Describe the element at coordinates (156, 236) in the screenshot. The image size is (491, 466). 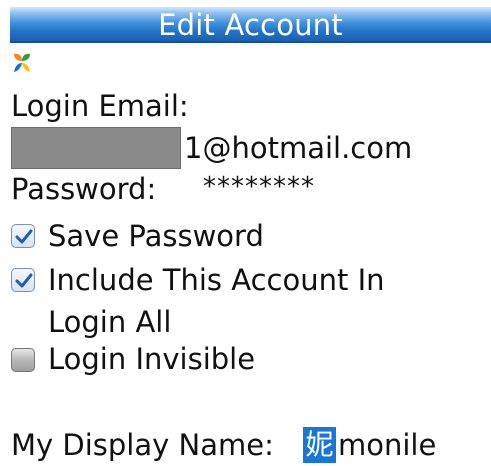
I see `save-password-label: Save Password` at that location.